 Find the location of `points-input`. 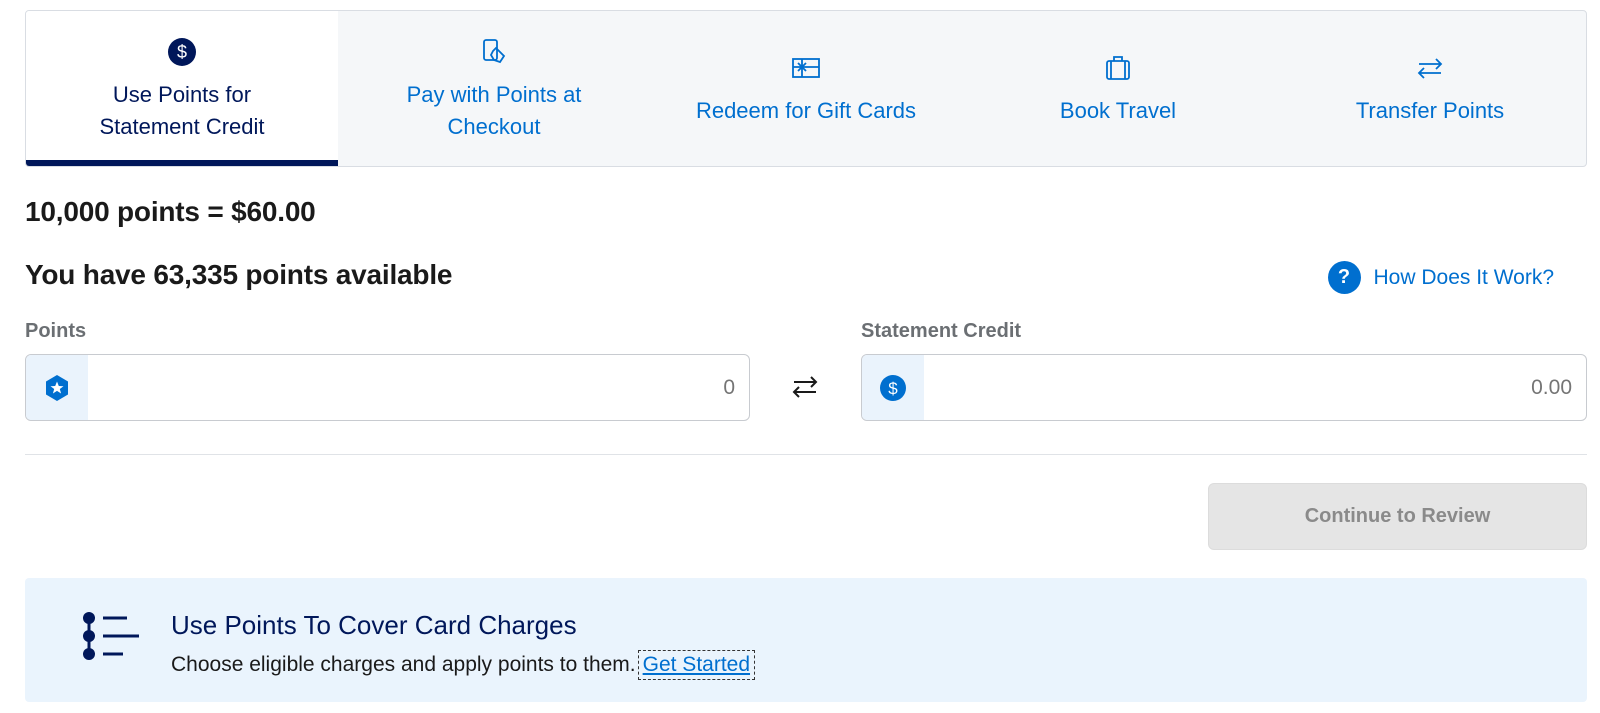

points-input is located at coordinates (418, 387).